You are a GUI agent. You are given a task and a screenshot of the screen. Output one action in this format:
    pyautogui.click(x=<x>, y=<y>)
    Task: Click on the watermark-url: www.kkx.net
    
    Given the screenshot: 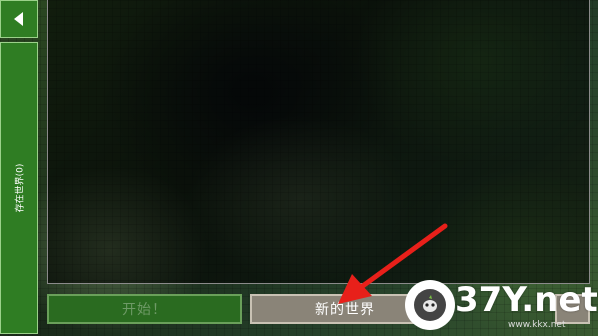 What is the action you would take?
    pyautogui.click(x=537, y=325)
    